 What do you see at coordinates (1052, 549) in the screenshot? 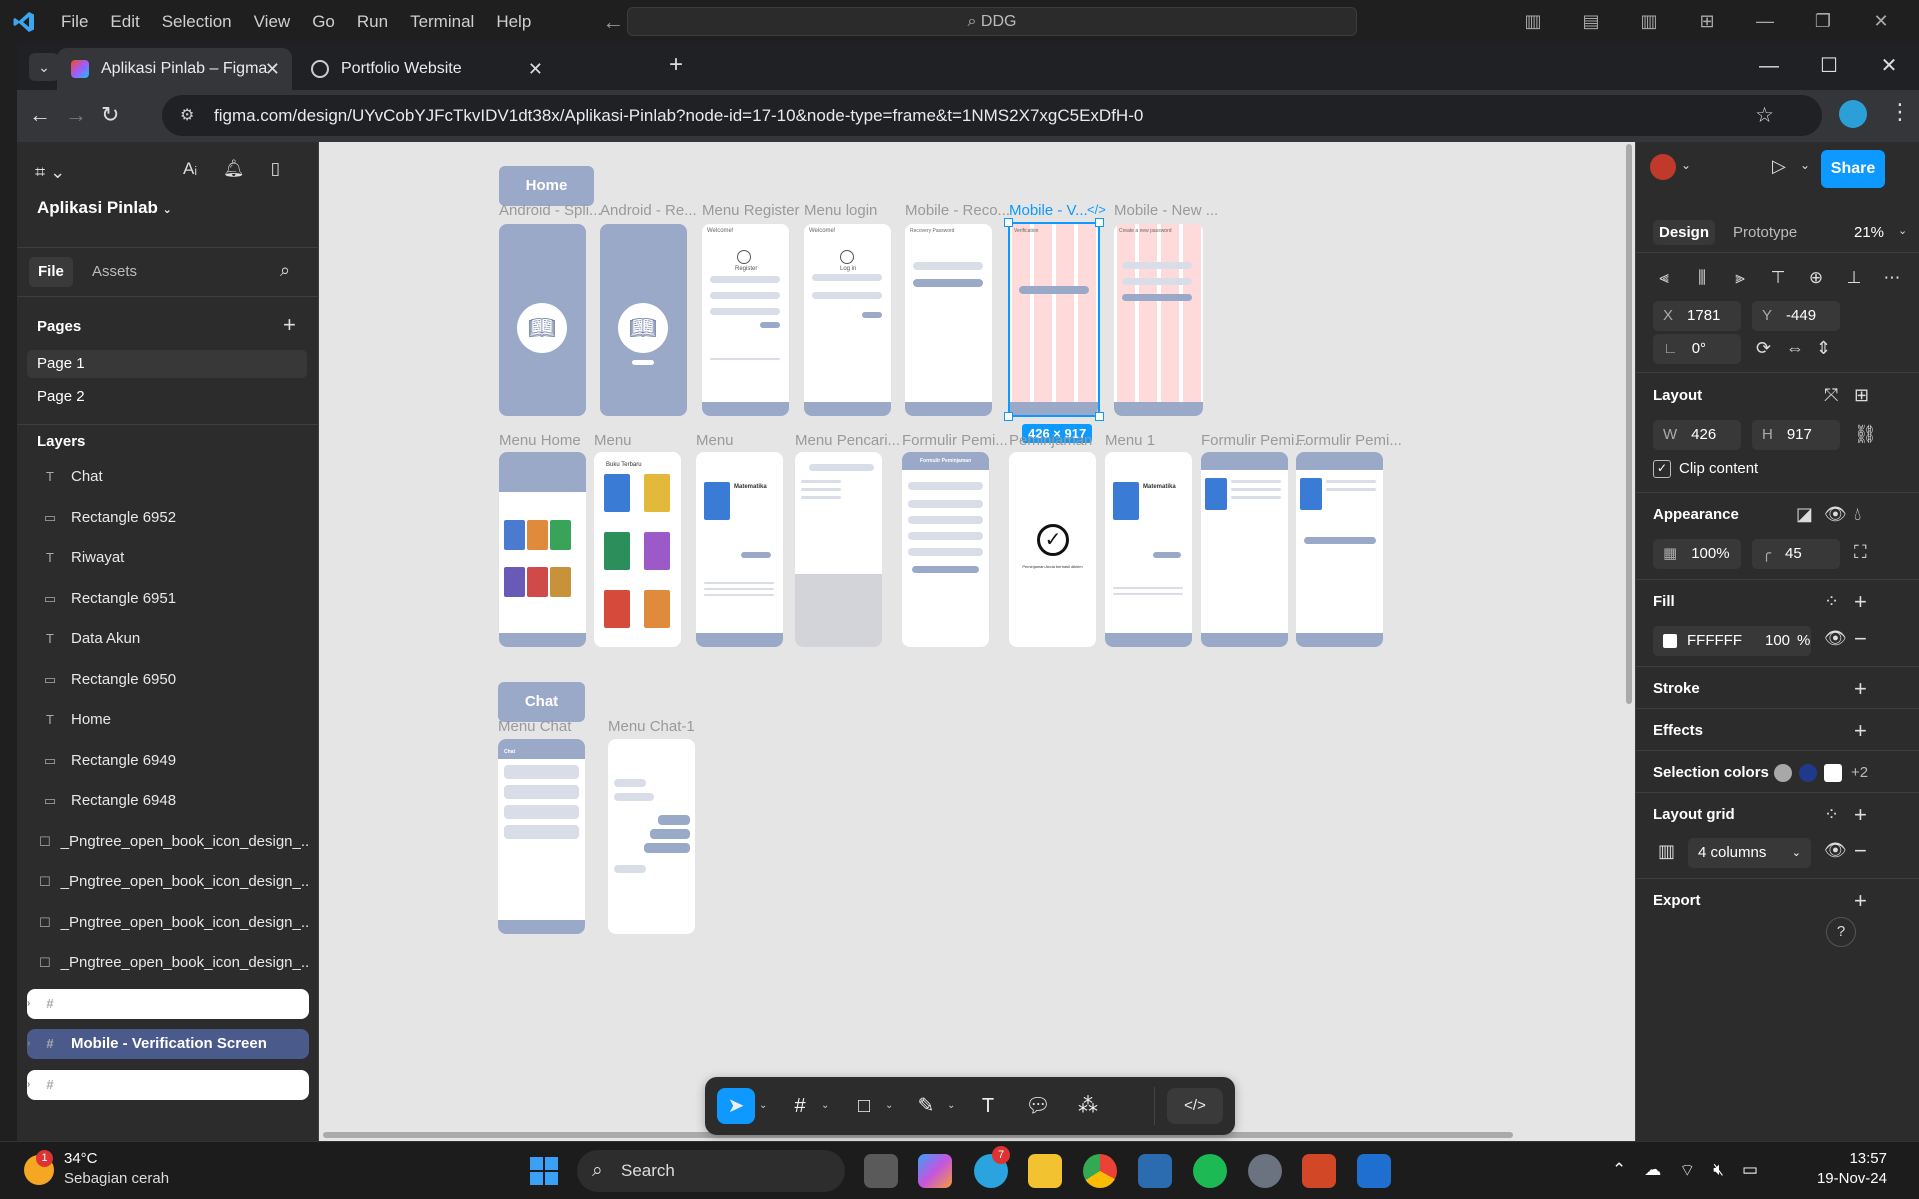
I see `frame-peminjaman: ✓ Peminjaman Anda berhasil dikirim` at bounding box center [1052, 549].